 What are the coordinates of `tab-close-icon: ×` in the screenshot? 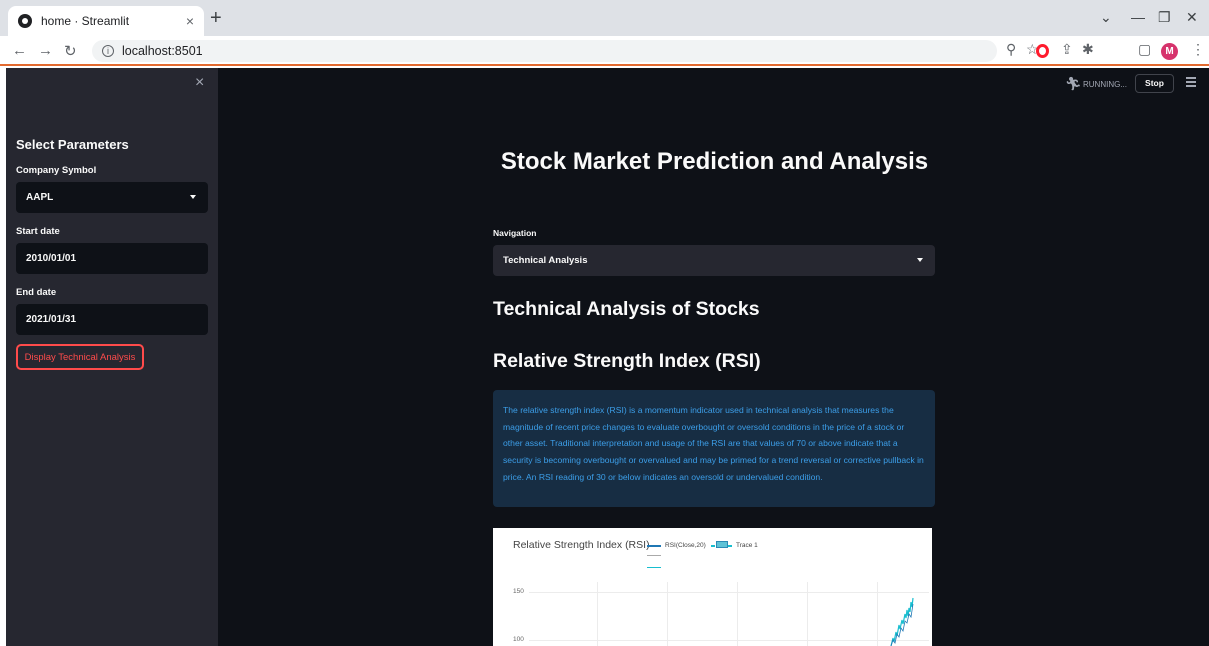 It's located at (190, 21).